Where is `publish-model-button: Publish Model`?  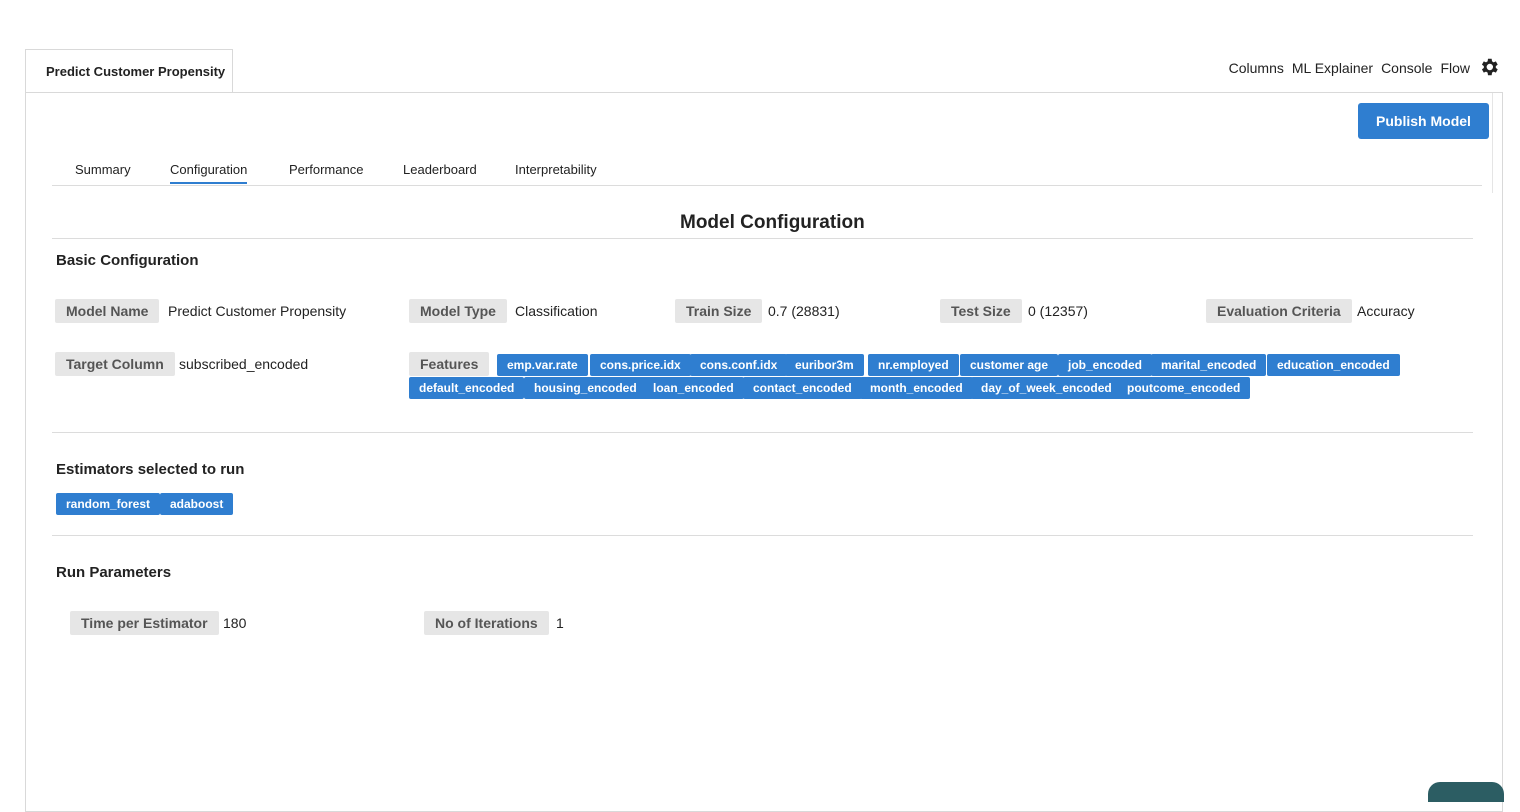
publish-model-button: Publish Model is located at coordinates (1423, 121).